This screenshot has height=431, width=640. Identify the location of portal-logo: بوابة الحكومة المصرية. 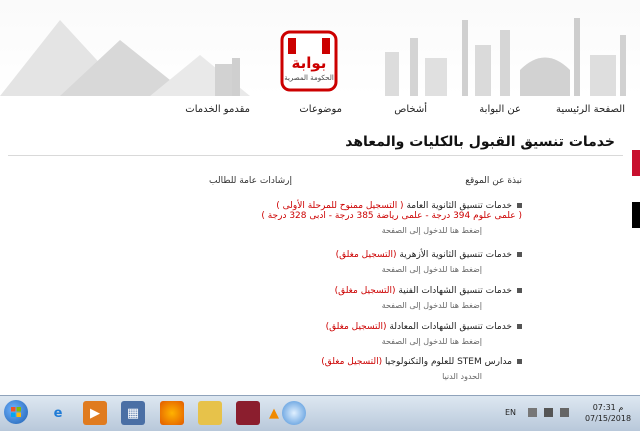
(309, 61).